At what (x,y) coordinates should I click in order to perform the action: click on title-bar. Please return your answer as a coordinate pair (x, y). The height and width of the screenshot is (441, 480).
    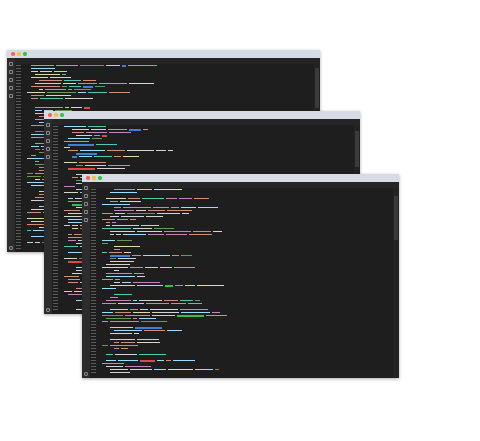
    Looking at the image, I should click on (163, 54).